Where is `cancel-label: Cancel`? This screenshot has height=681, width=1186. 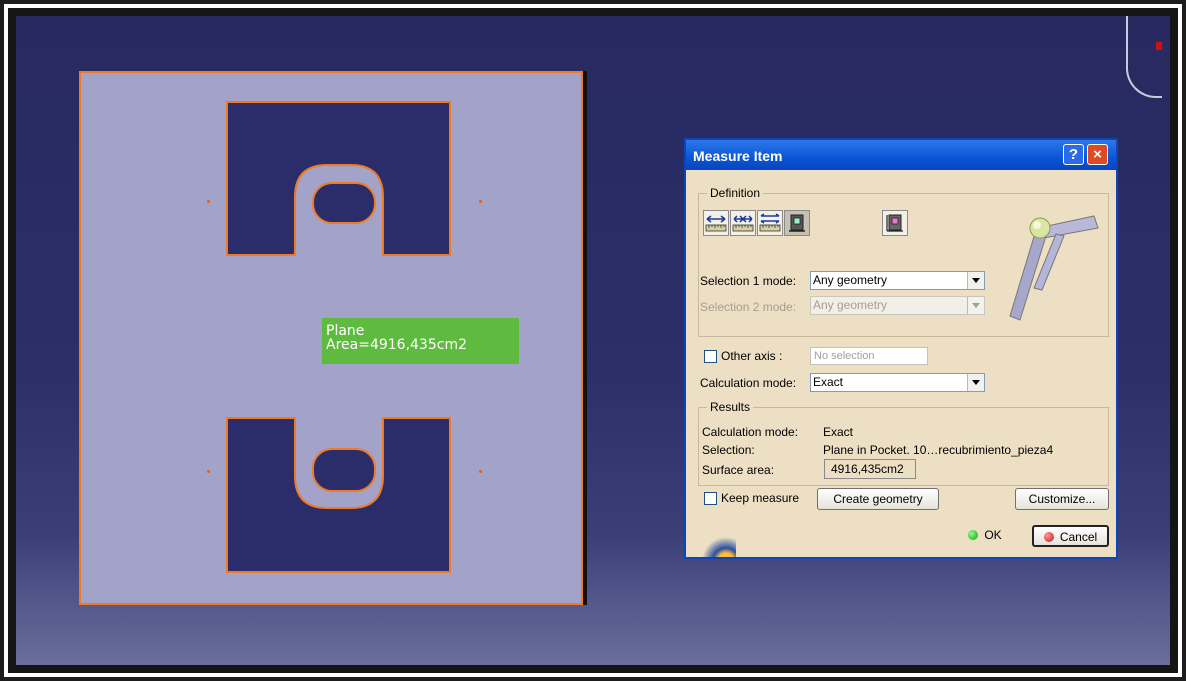
cancel-label: Cancel is located at coordinates (1078, 537).